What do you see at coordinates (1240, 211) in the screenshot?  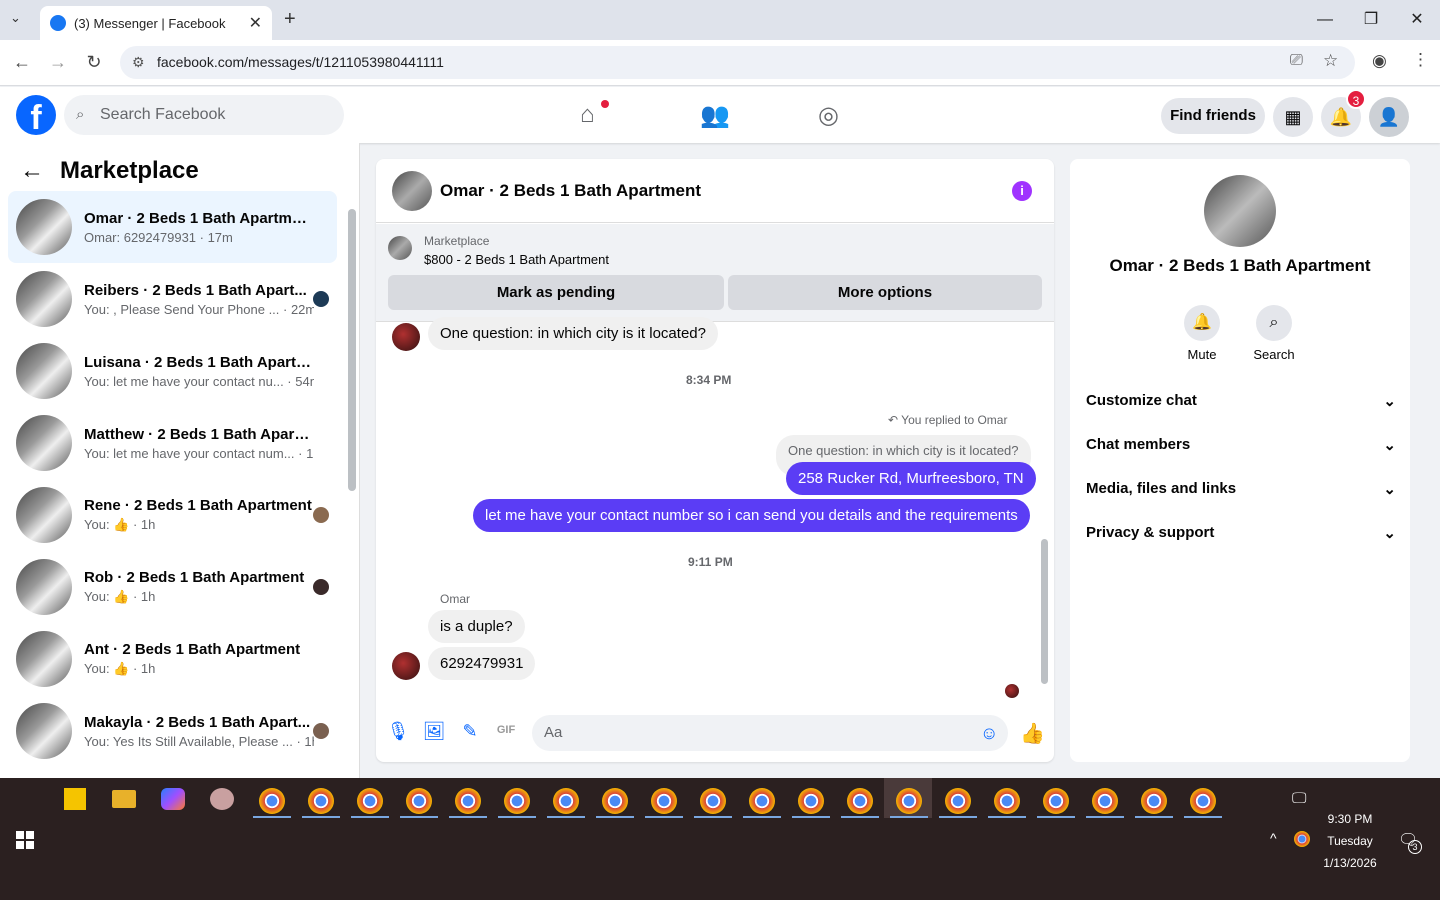 I see `contact-avatar` at bounding box center [1240, 211].